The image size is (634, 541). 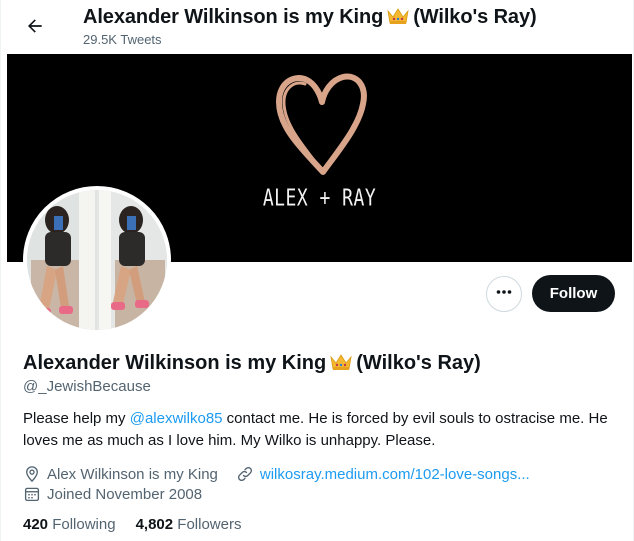 What do you see at coordinates (122, 39) in the screenshot?
I see `tweets-count: 29.5K Tweets` at bounding box center [122, 39].